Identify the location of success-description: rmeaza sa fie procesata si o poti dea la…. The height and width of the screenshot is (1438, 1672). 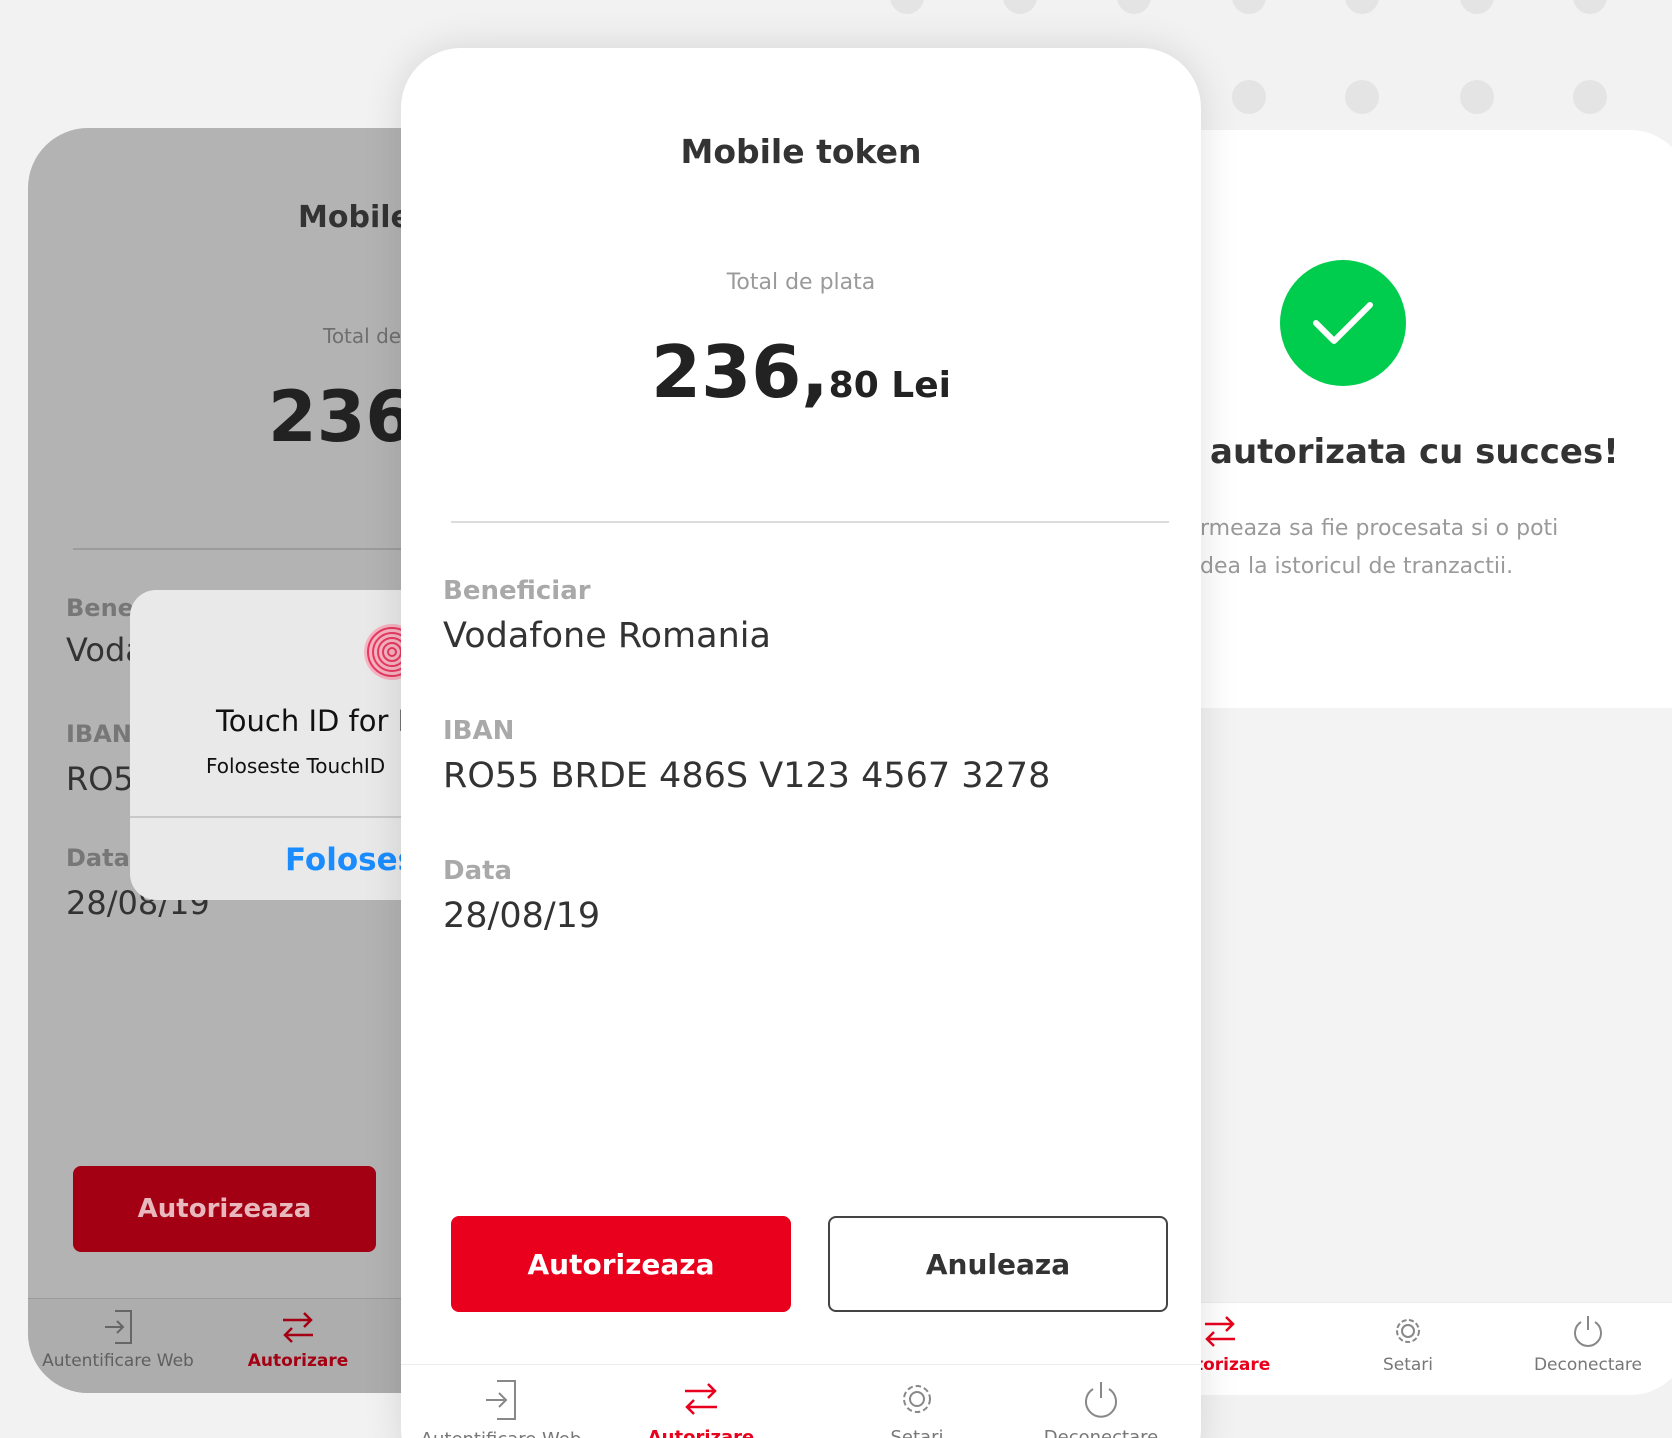
(1436, 548).